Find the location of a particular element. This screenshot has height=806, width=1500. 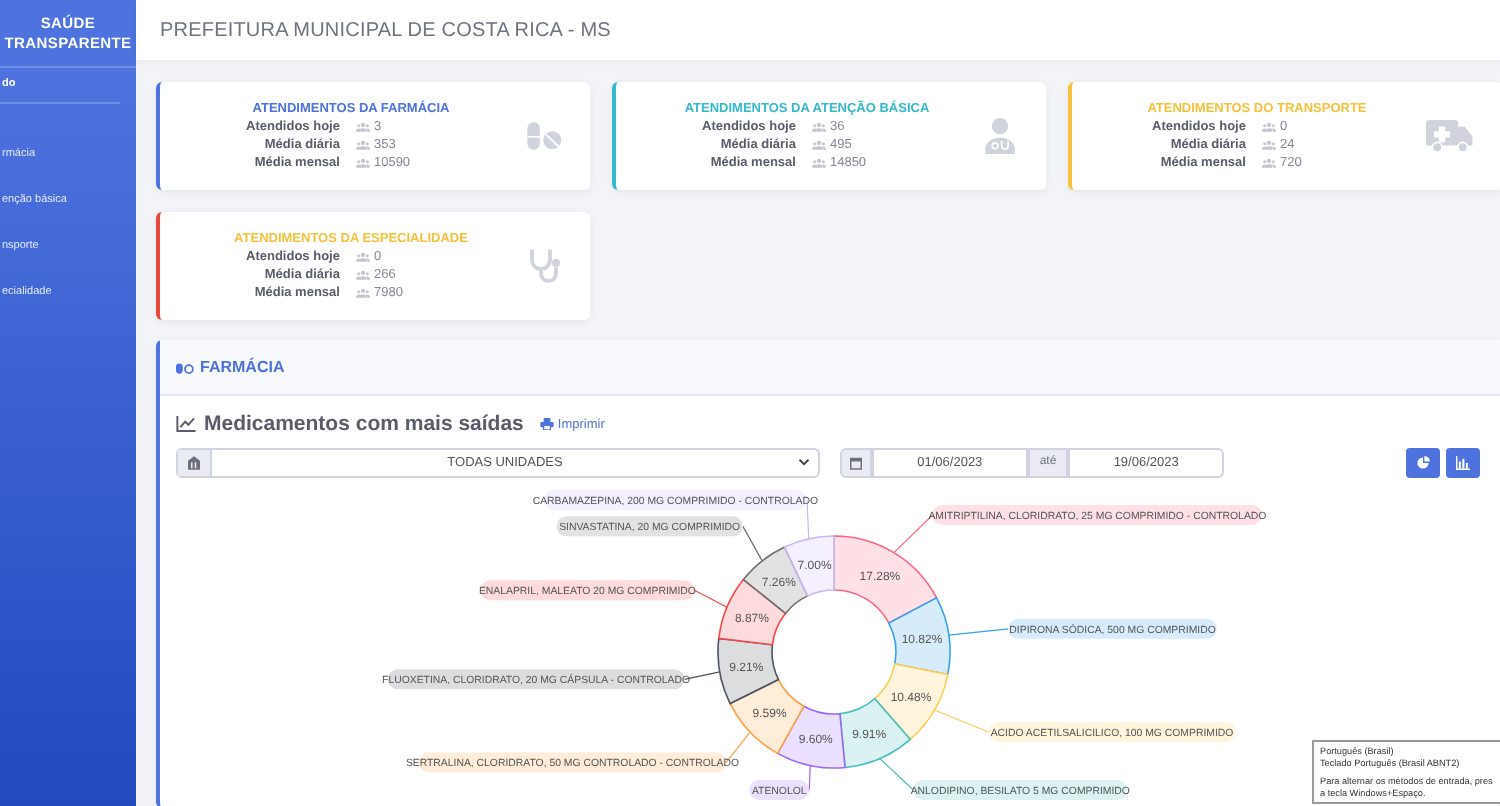

pie-chart-button is located at coordinates (1423, 462).